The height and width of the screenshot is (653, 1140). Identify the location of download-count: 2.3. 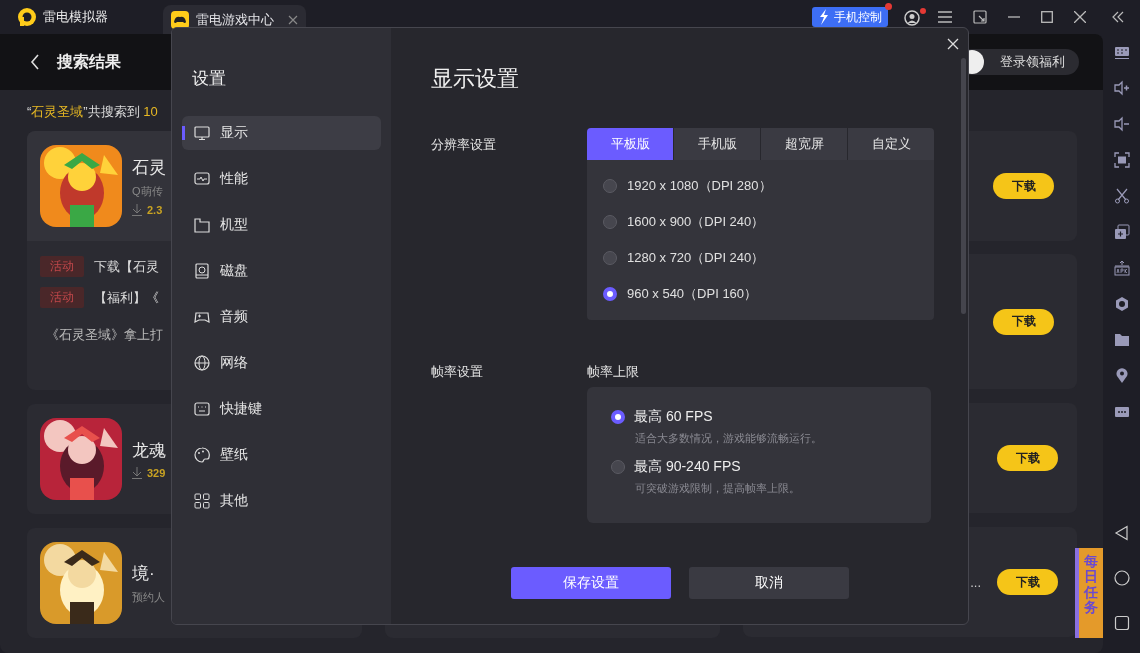
(155, 210).